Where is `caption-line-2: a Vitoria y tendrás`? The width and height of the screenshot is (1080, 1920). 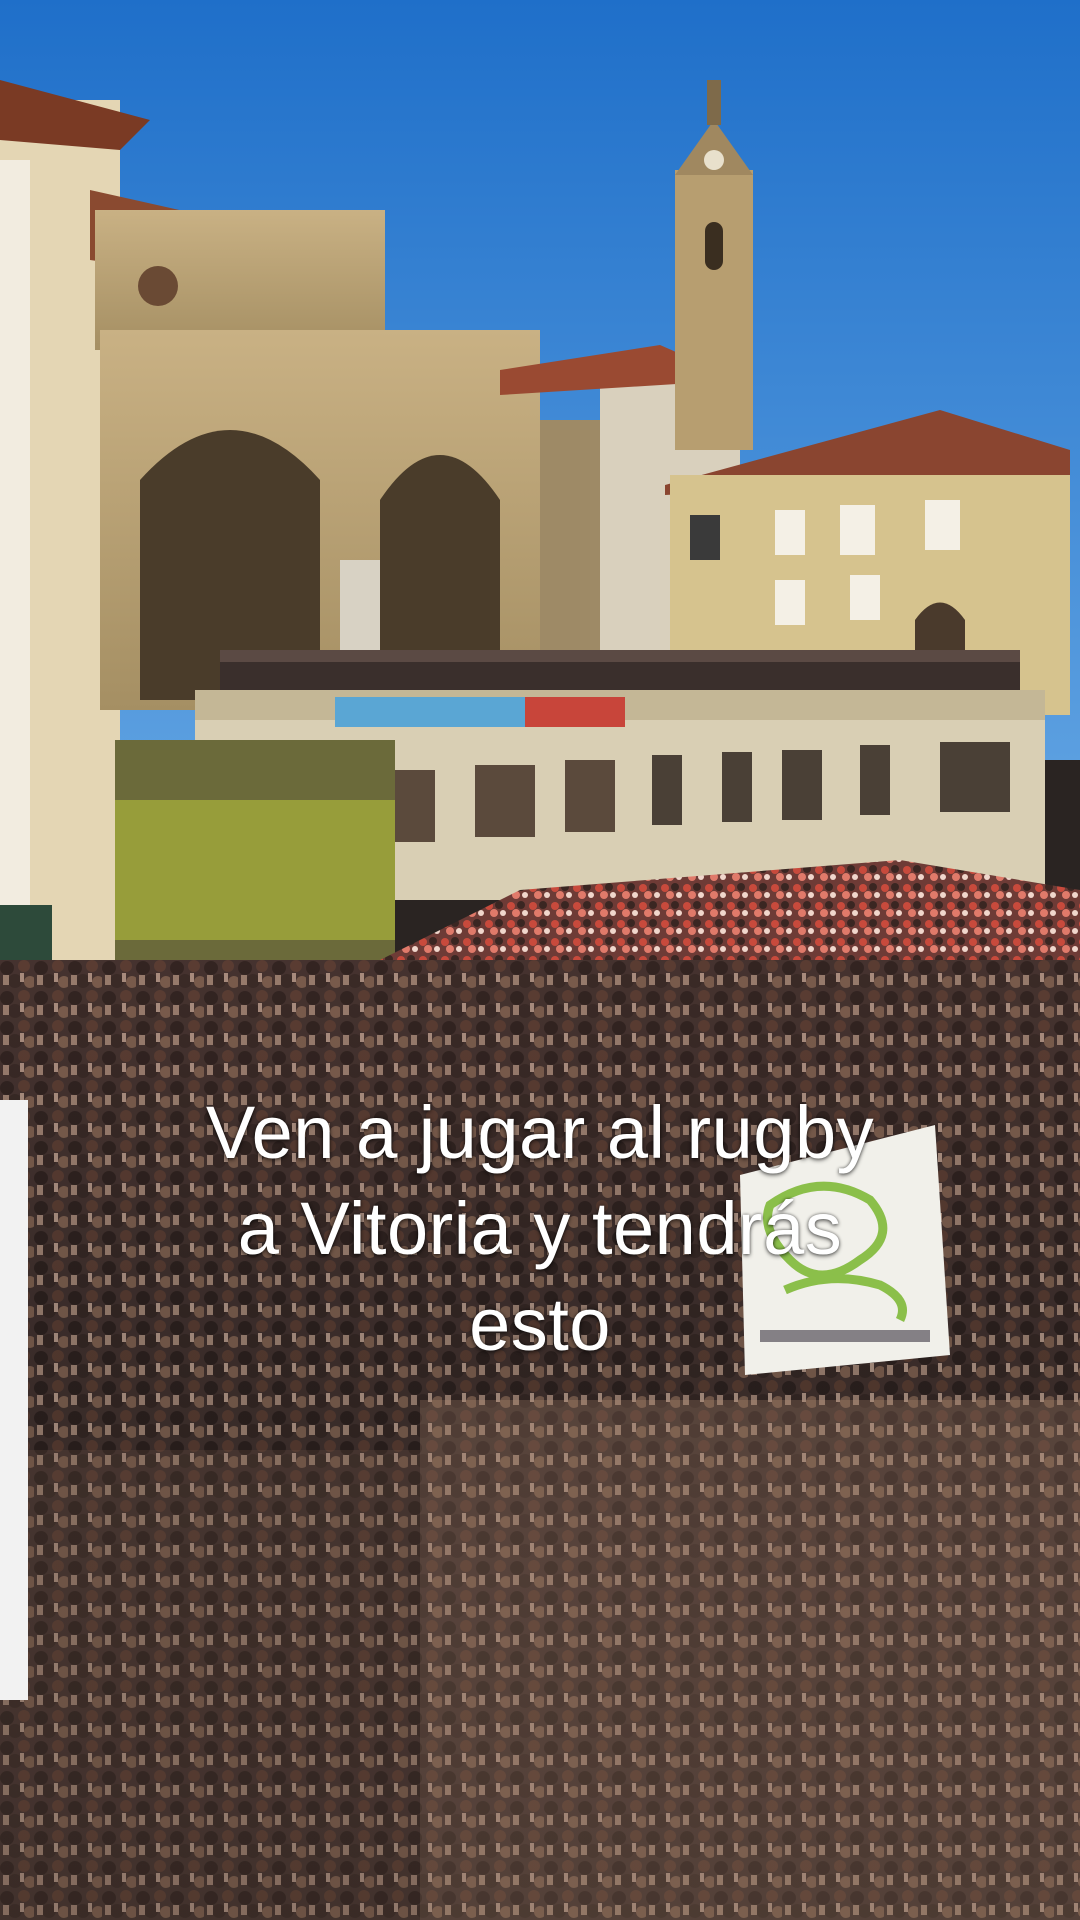
caption-line-2: a Vitoria y tendrás is located at coordinates (540, 1228).